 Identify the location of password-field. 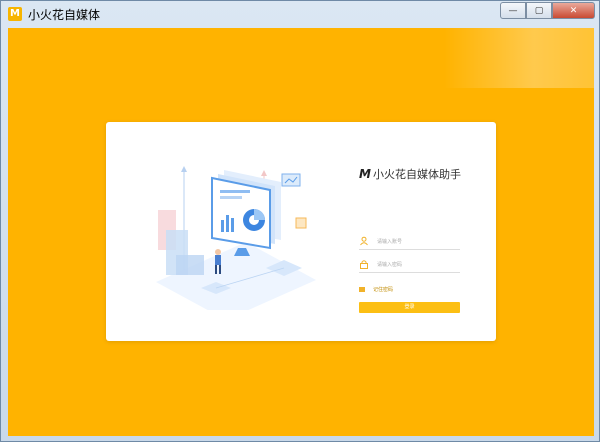
(409, 266).